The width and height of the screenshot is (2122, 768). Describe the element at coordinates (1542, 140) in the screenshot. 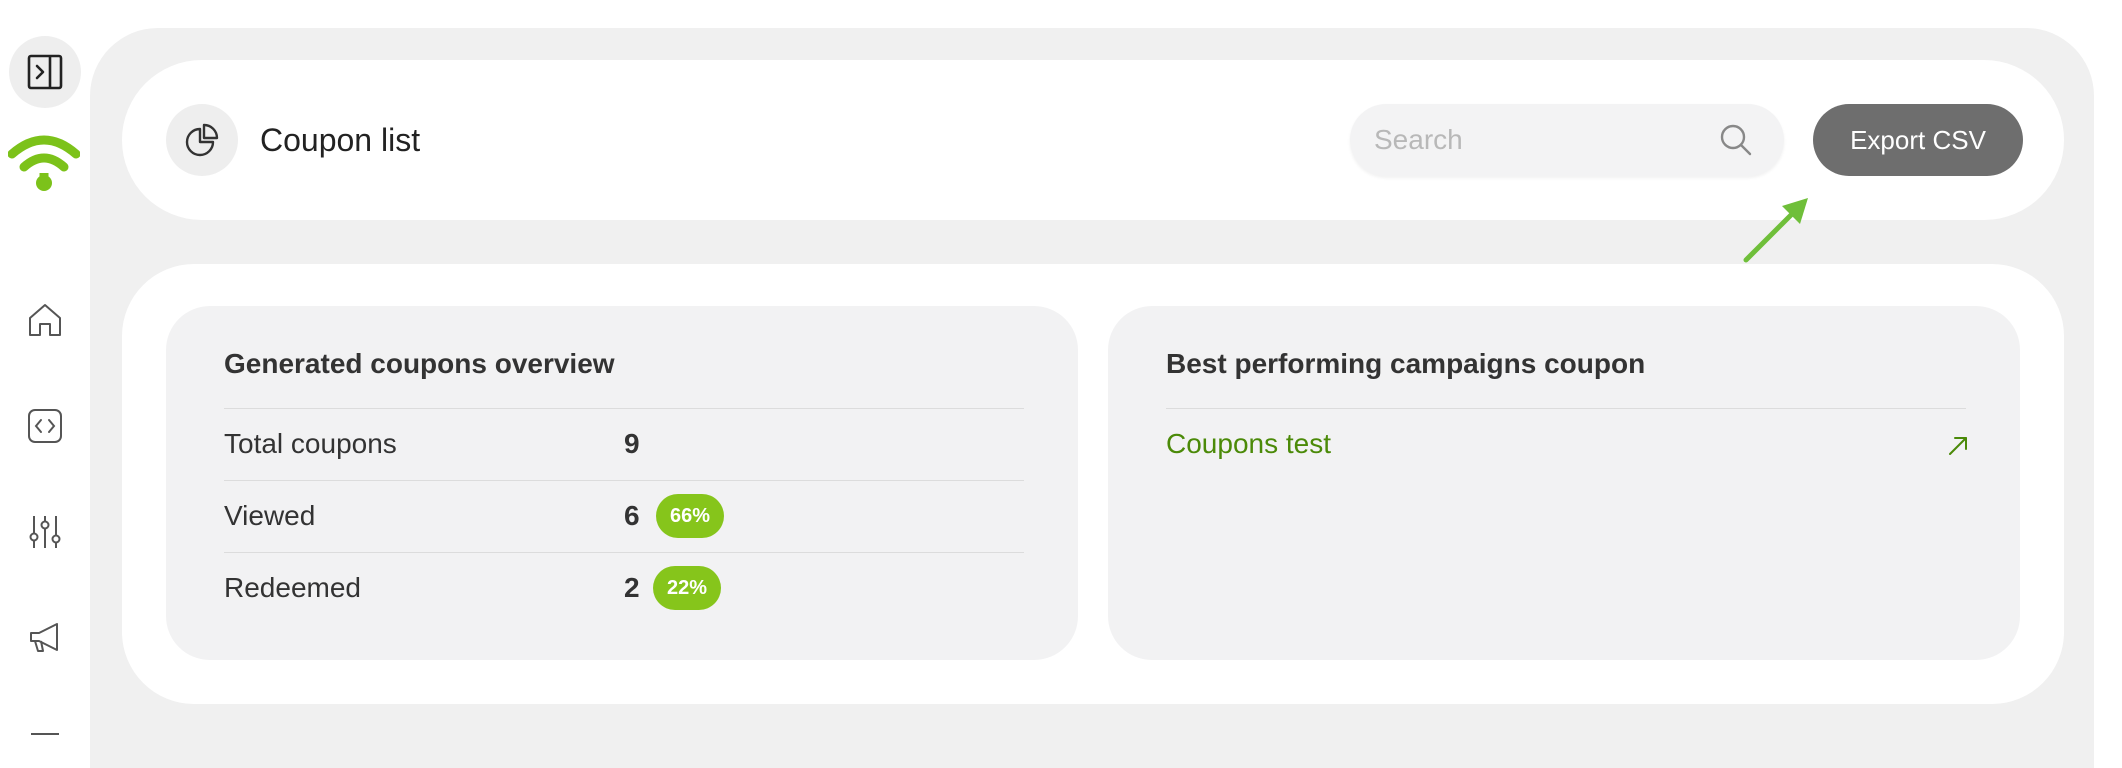

I see `search-input` at that location.